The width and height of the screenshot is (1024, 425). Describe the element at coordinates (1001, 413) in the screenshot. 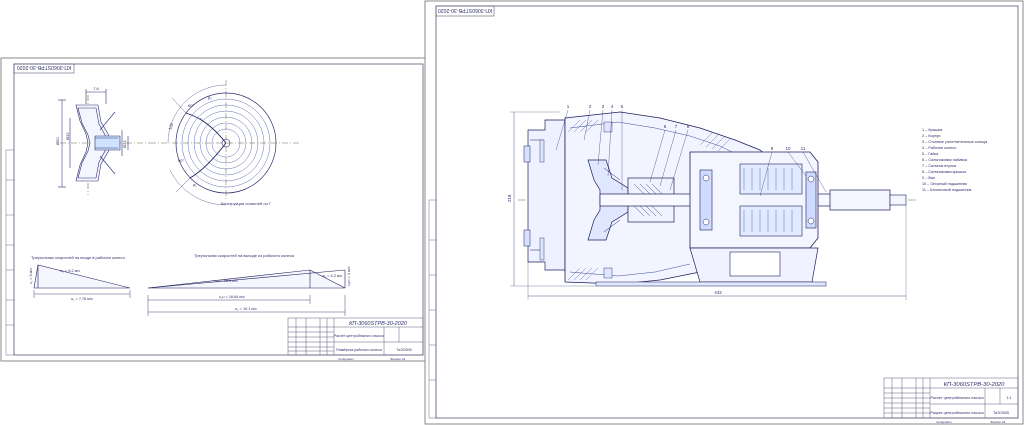

I see `sheet-2-tb-group: ТаЭЭ305` at that location.